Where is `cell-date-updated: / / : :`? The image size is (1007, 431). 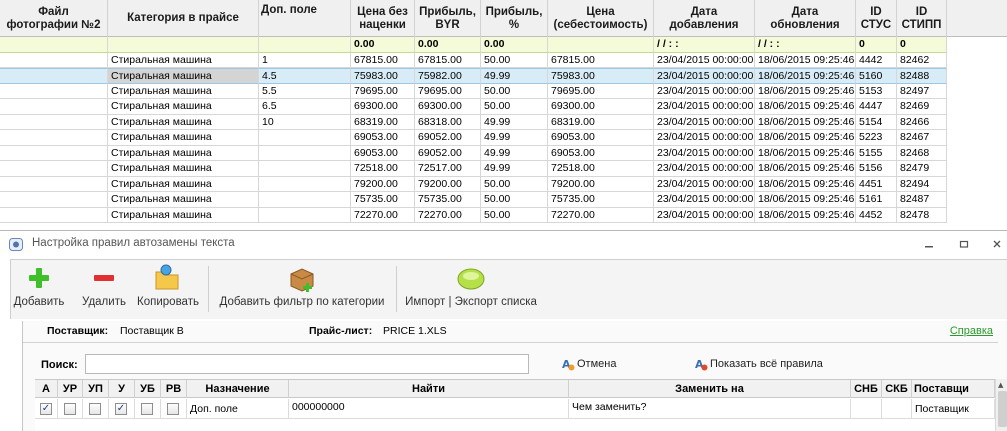 cell-date-updated: / / : : is located at coordinates (805, 45).